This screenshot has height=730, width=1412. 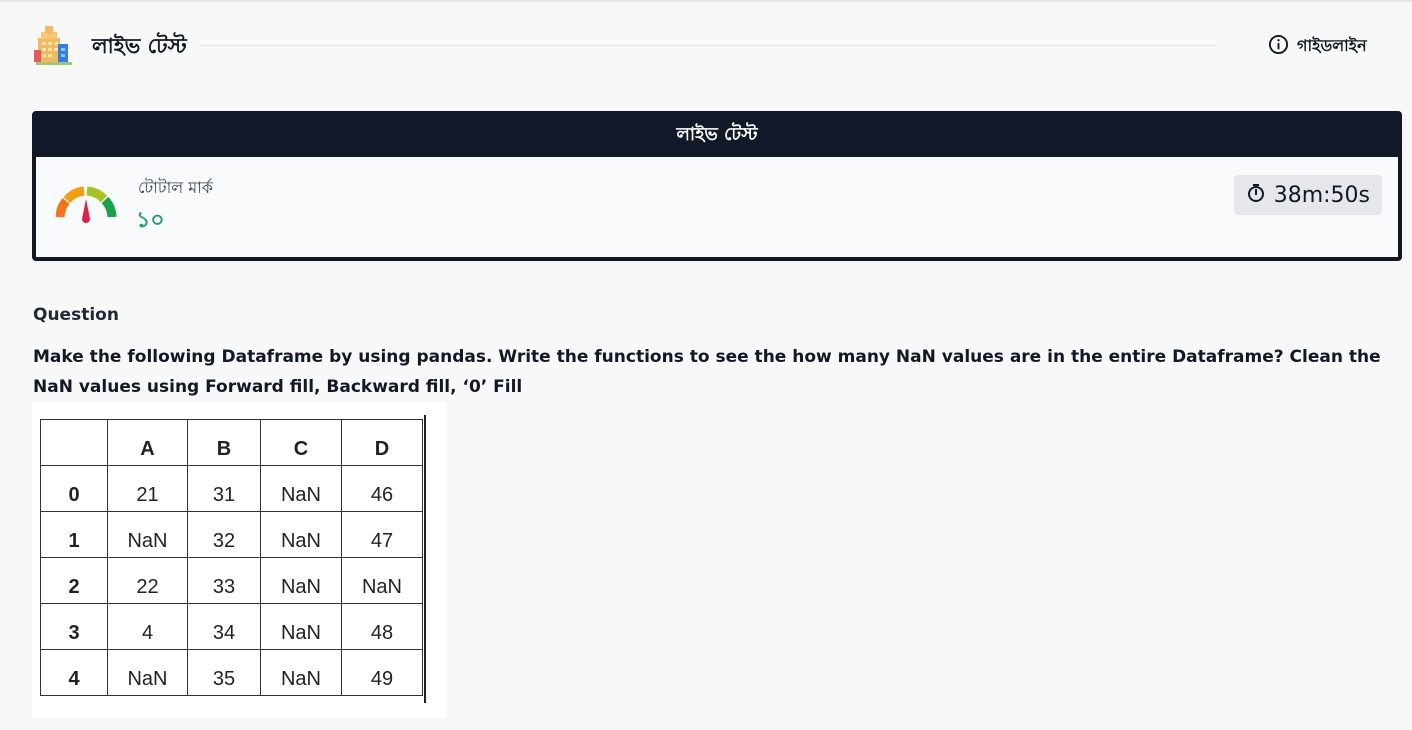 What do you see at coordinates (86, 205) in the screenshot?
I see `speedometer-gauge-icon` at bounding box center [86, 205].